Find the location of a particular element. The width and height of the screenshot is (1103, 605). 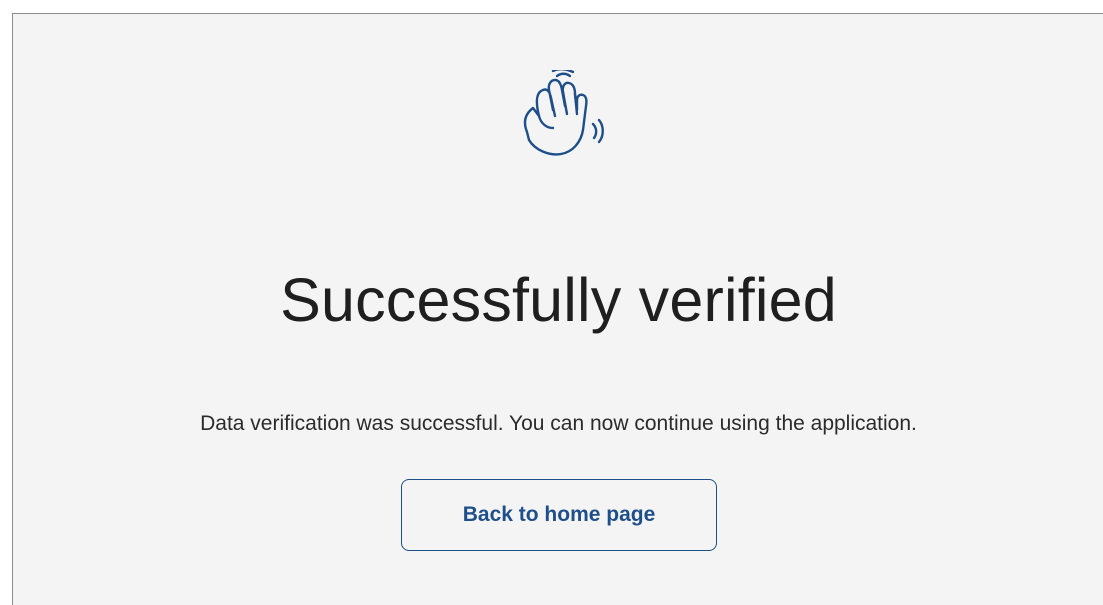

page-title: Successfully verified is located at coordinates (558, 300).